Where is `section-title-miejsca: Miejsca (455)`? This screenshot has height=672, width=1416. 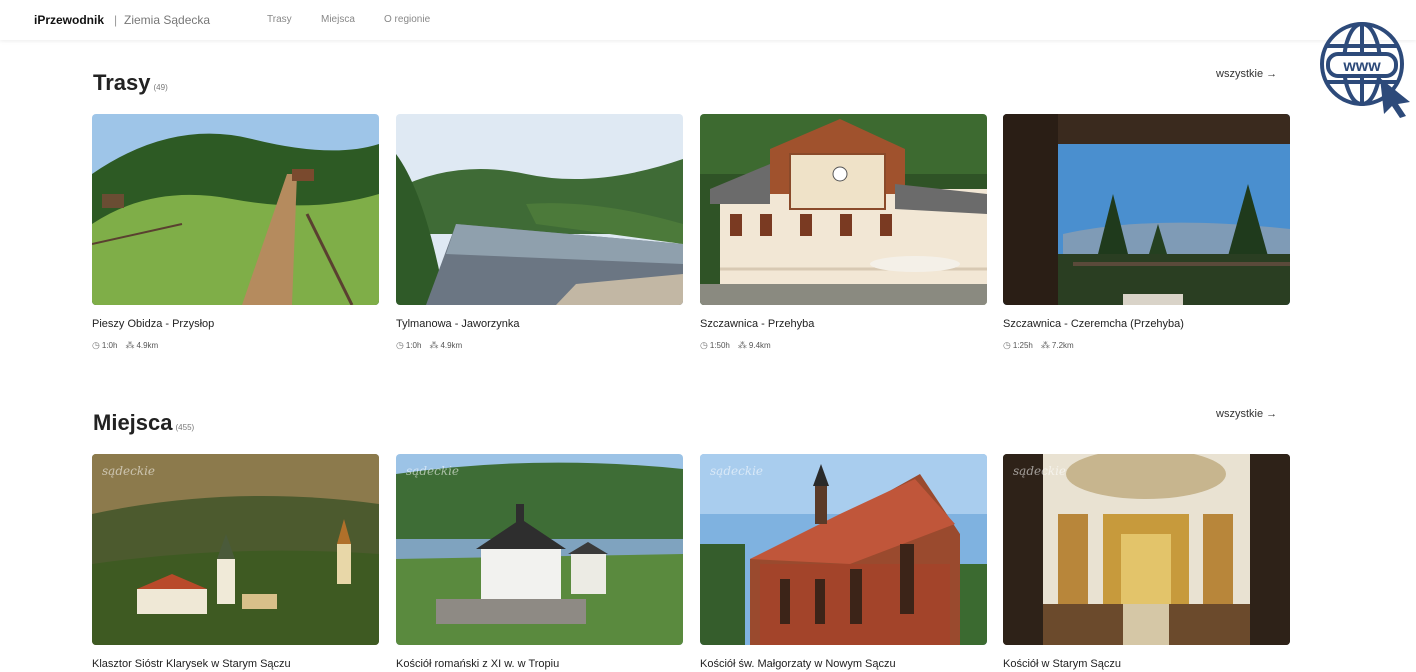
section-title-miejsca: Miejsca (455) is located at coordinates (143, 423).